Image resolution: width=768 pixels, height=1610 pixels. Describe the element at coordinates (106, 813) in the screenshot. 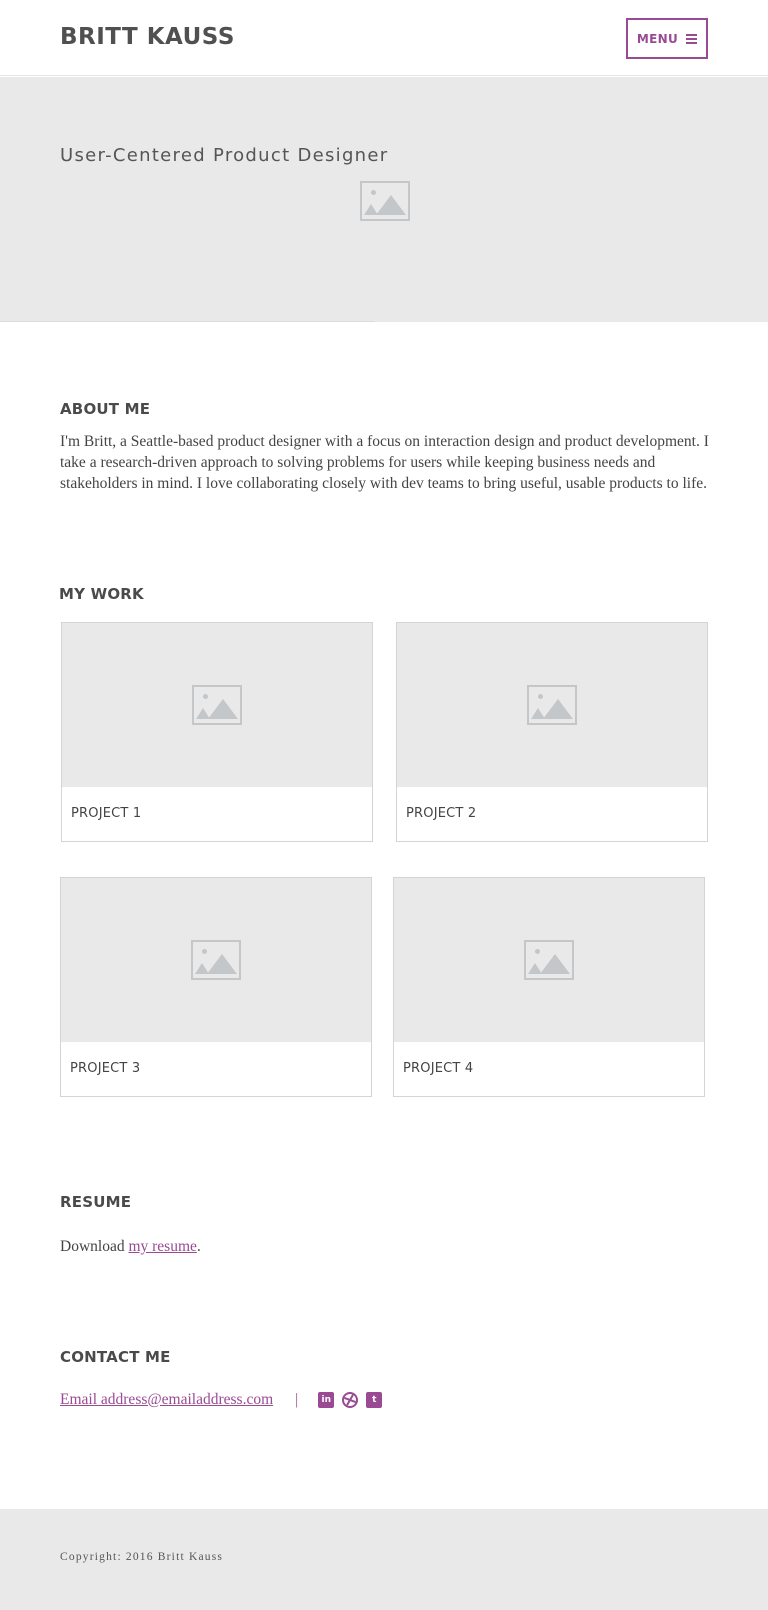

I see `project-label: PROJECT 1` at that location.